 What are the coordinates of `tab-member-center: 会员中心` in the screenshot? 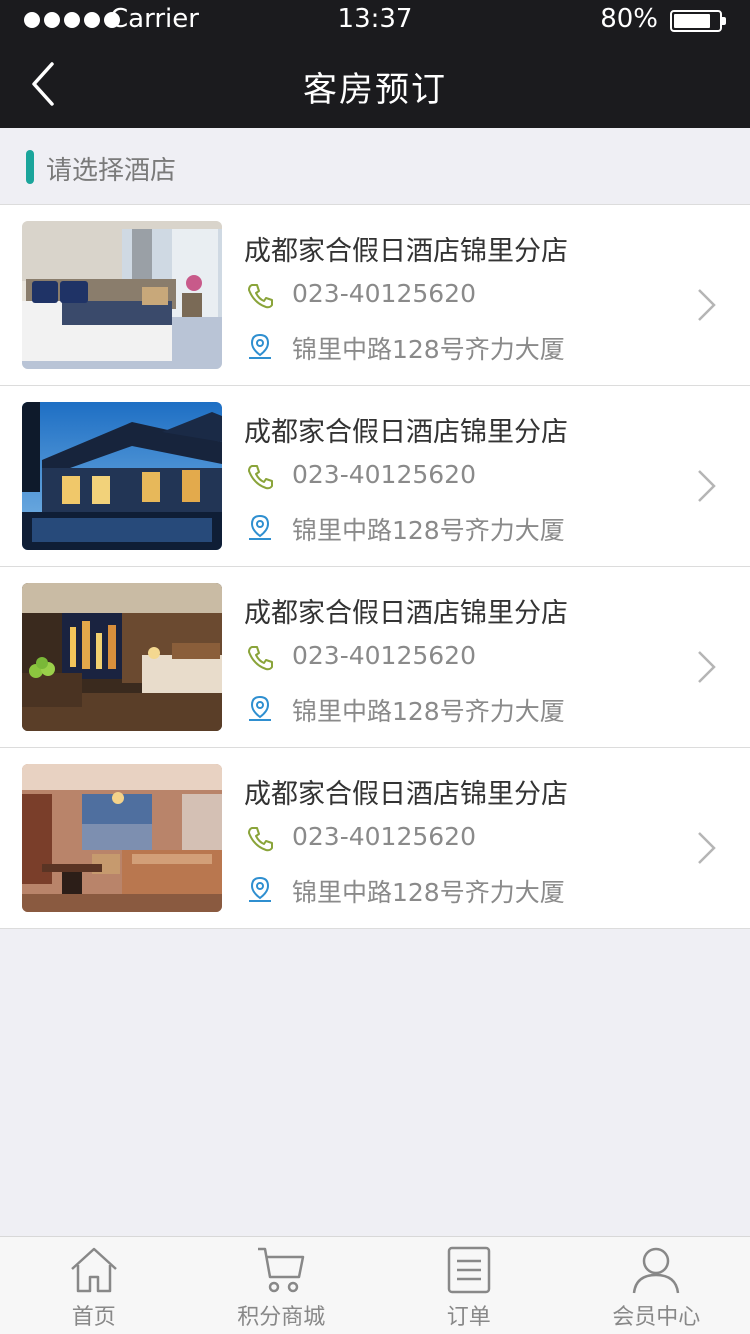 It's located at (656, 1285).